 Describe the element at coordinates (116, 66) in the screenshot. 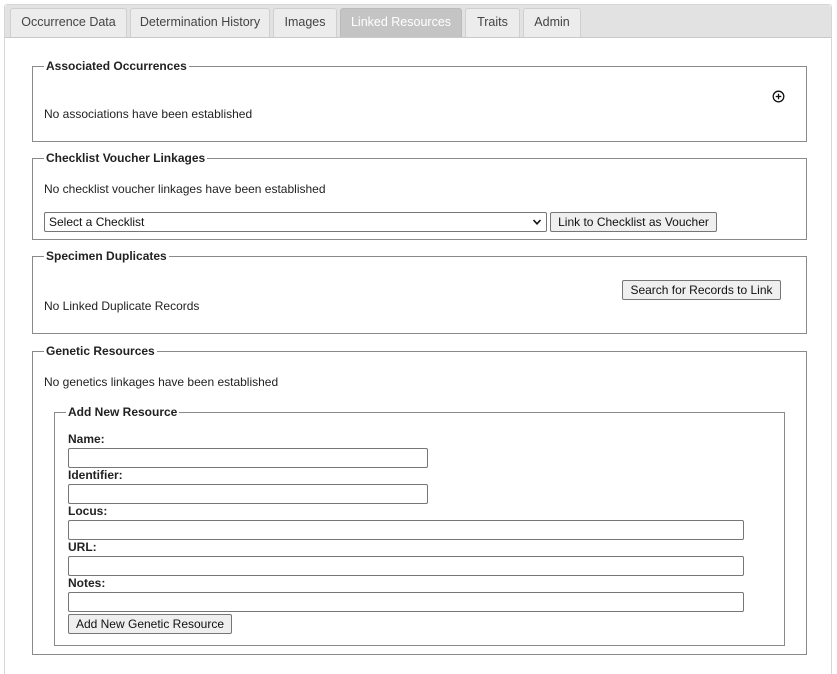

I see `associated-occurrences-legend: Associated Occurrences` at that location.